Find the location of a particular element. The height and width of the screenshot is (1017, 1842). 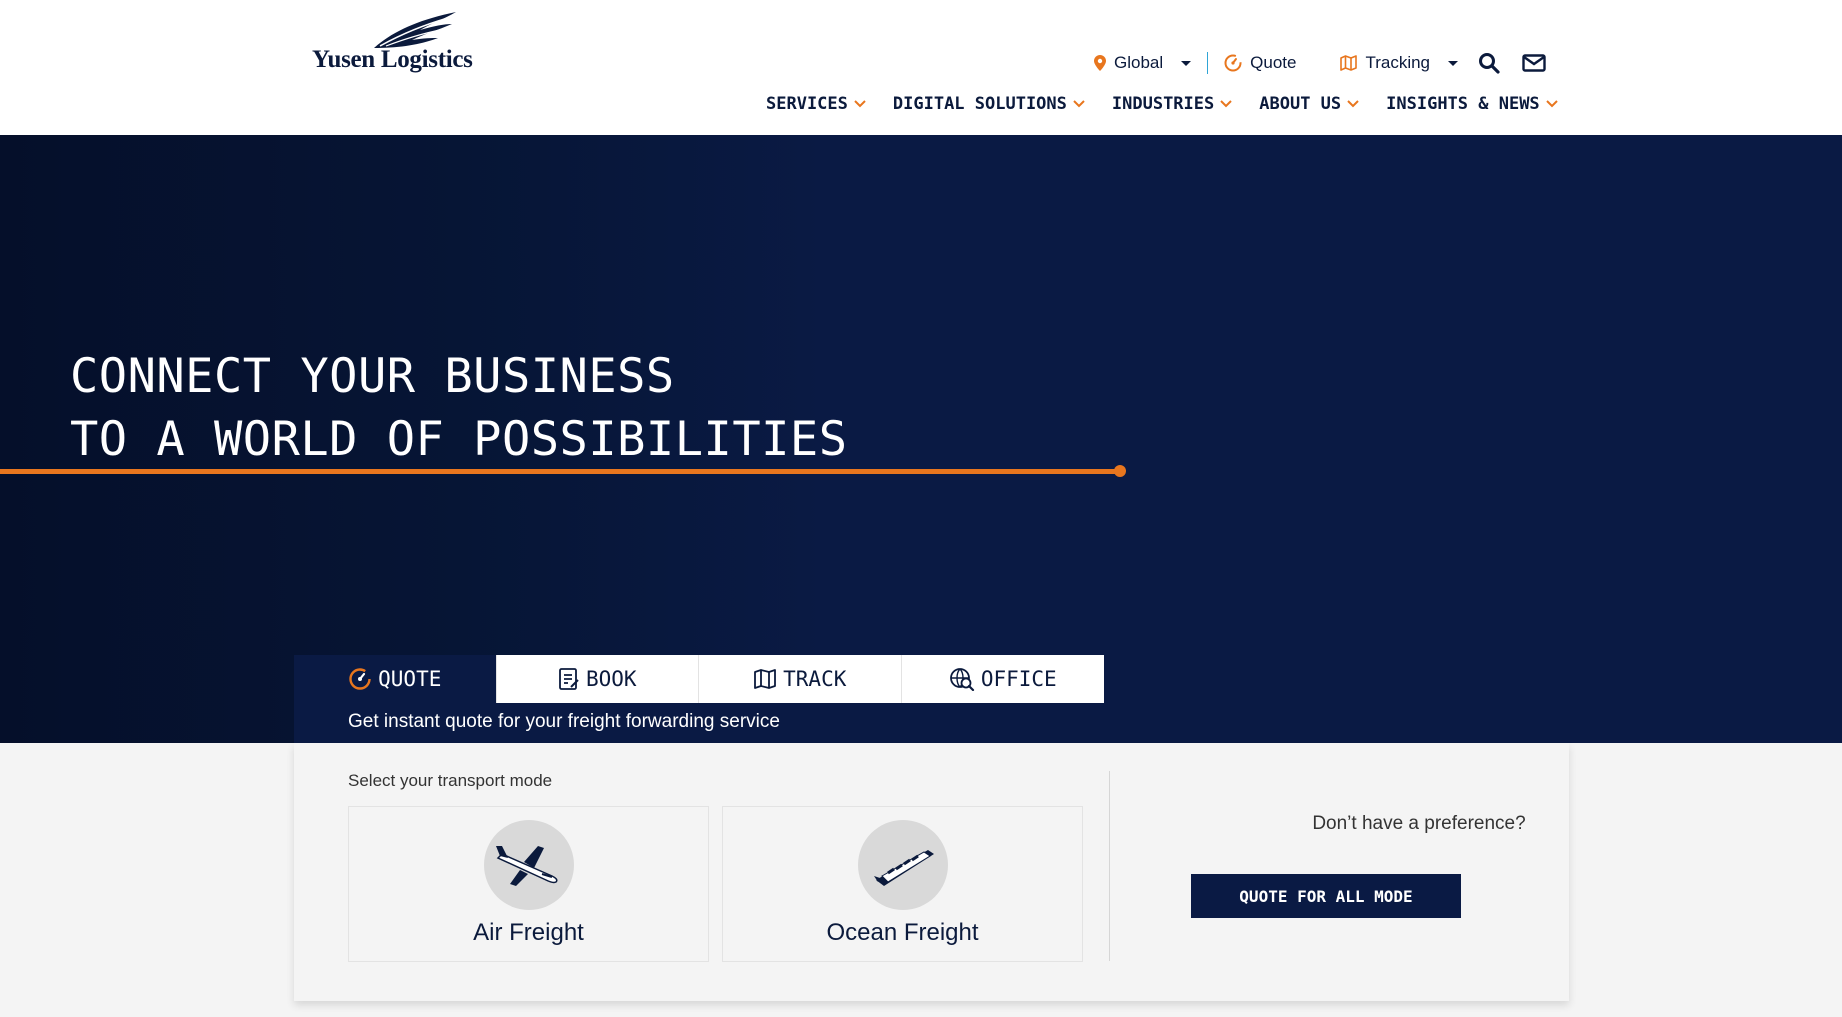

ocean-freight-icon-circle is located at coordinates (903, 865).